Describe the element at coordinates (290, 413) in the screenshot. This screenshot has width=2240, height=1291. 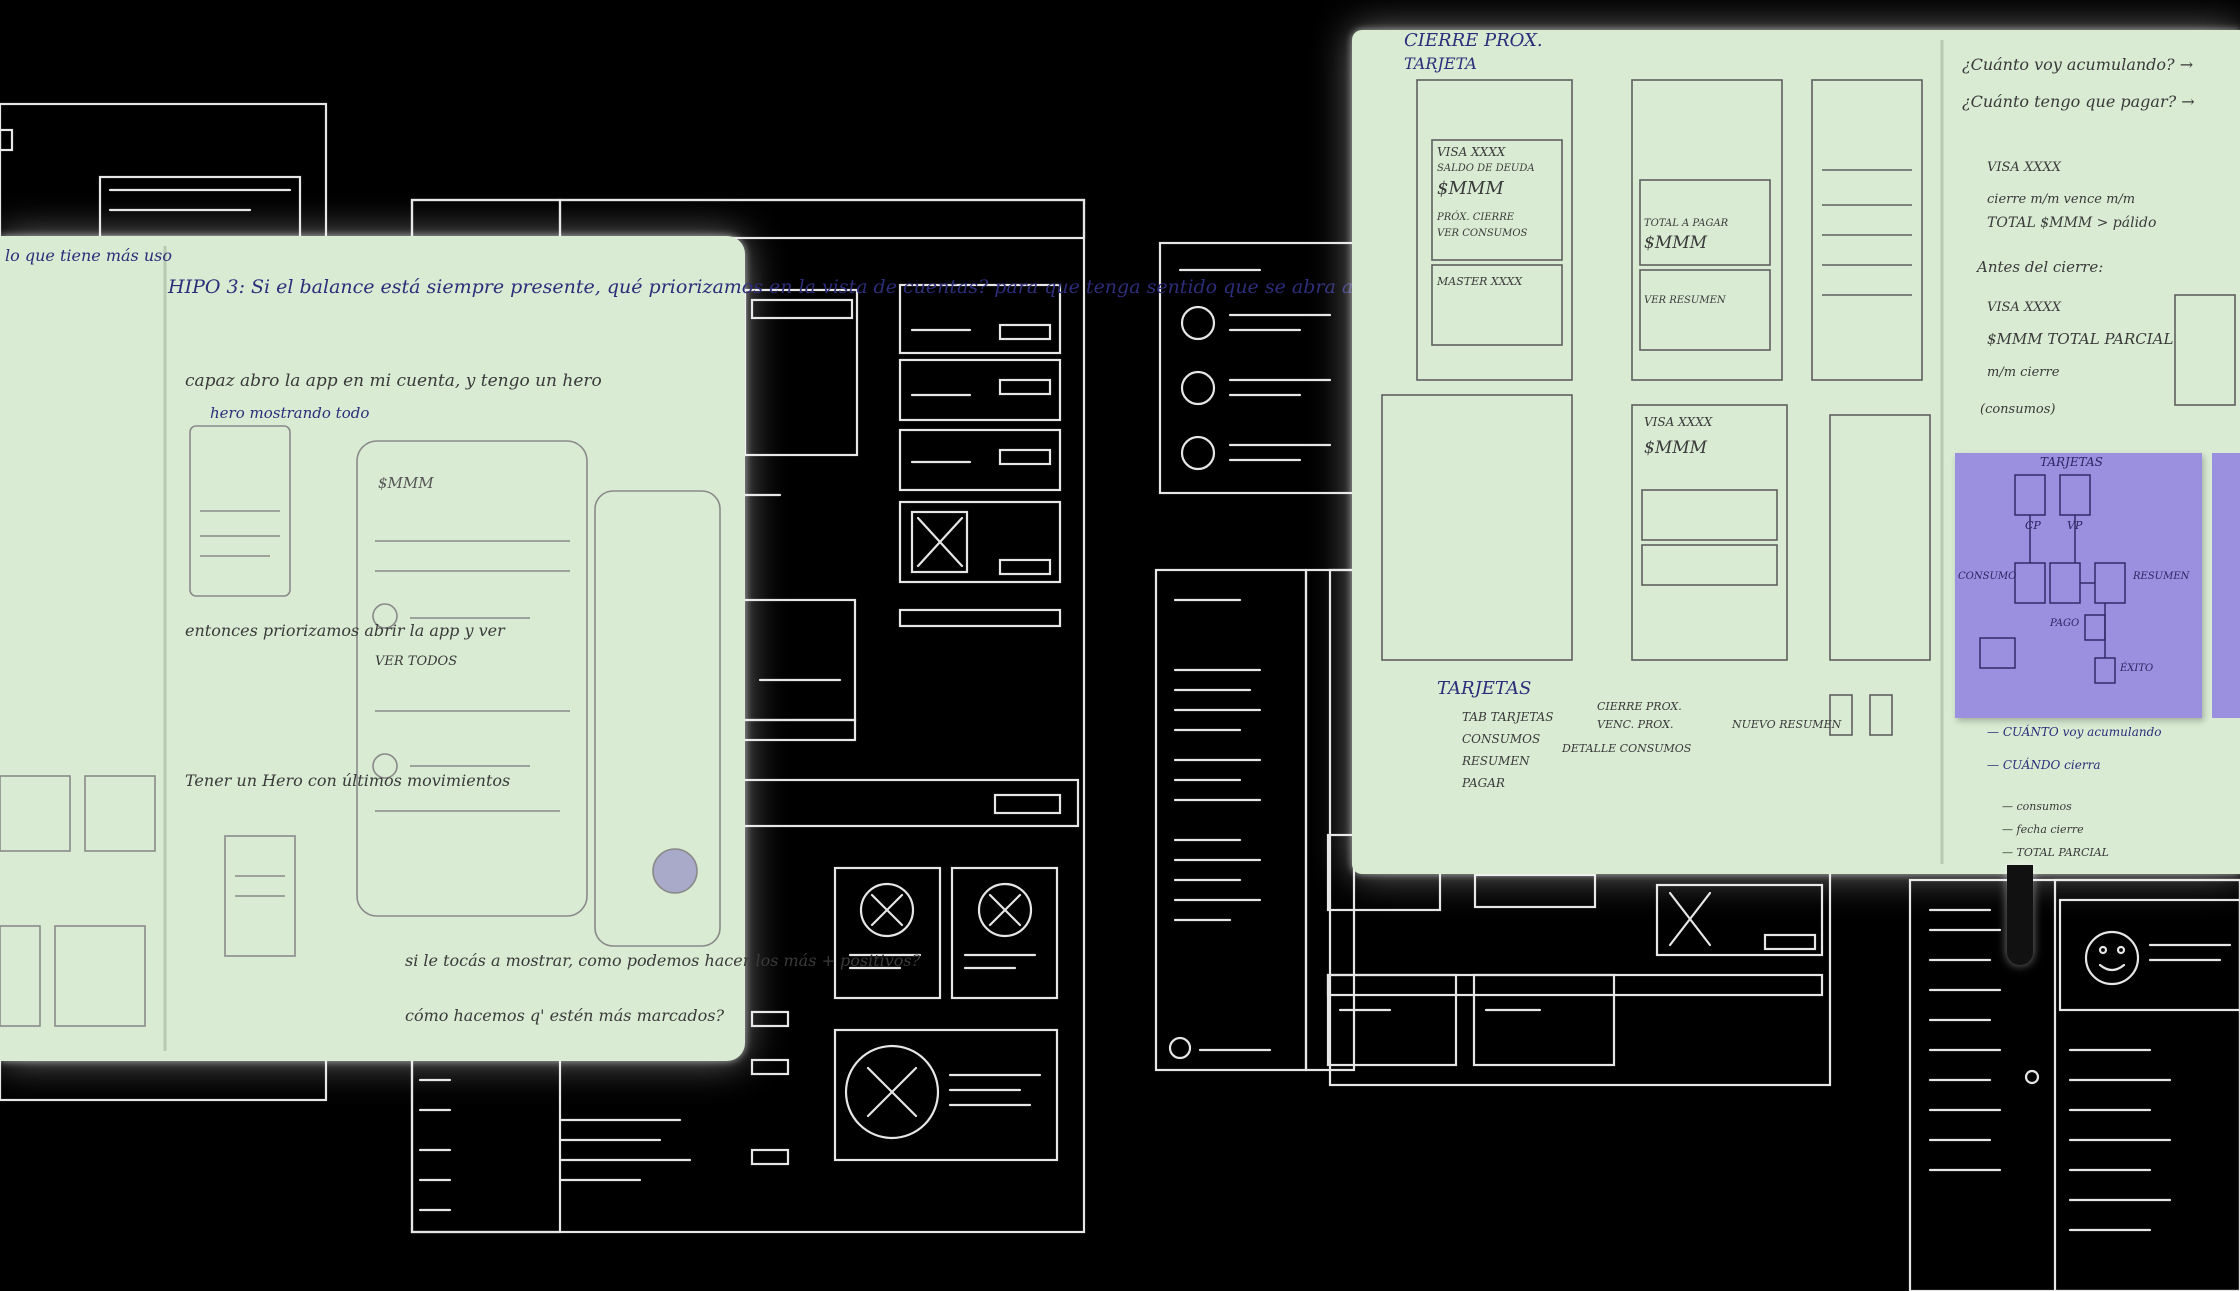
I see `left-line-2: hero mostrando todo` at that location.